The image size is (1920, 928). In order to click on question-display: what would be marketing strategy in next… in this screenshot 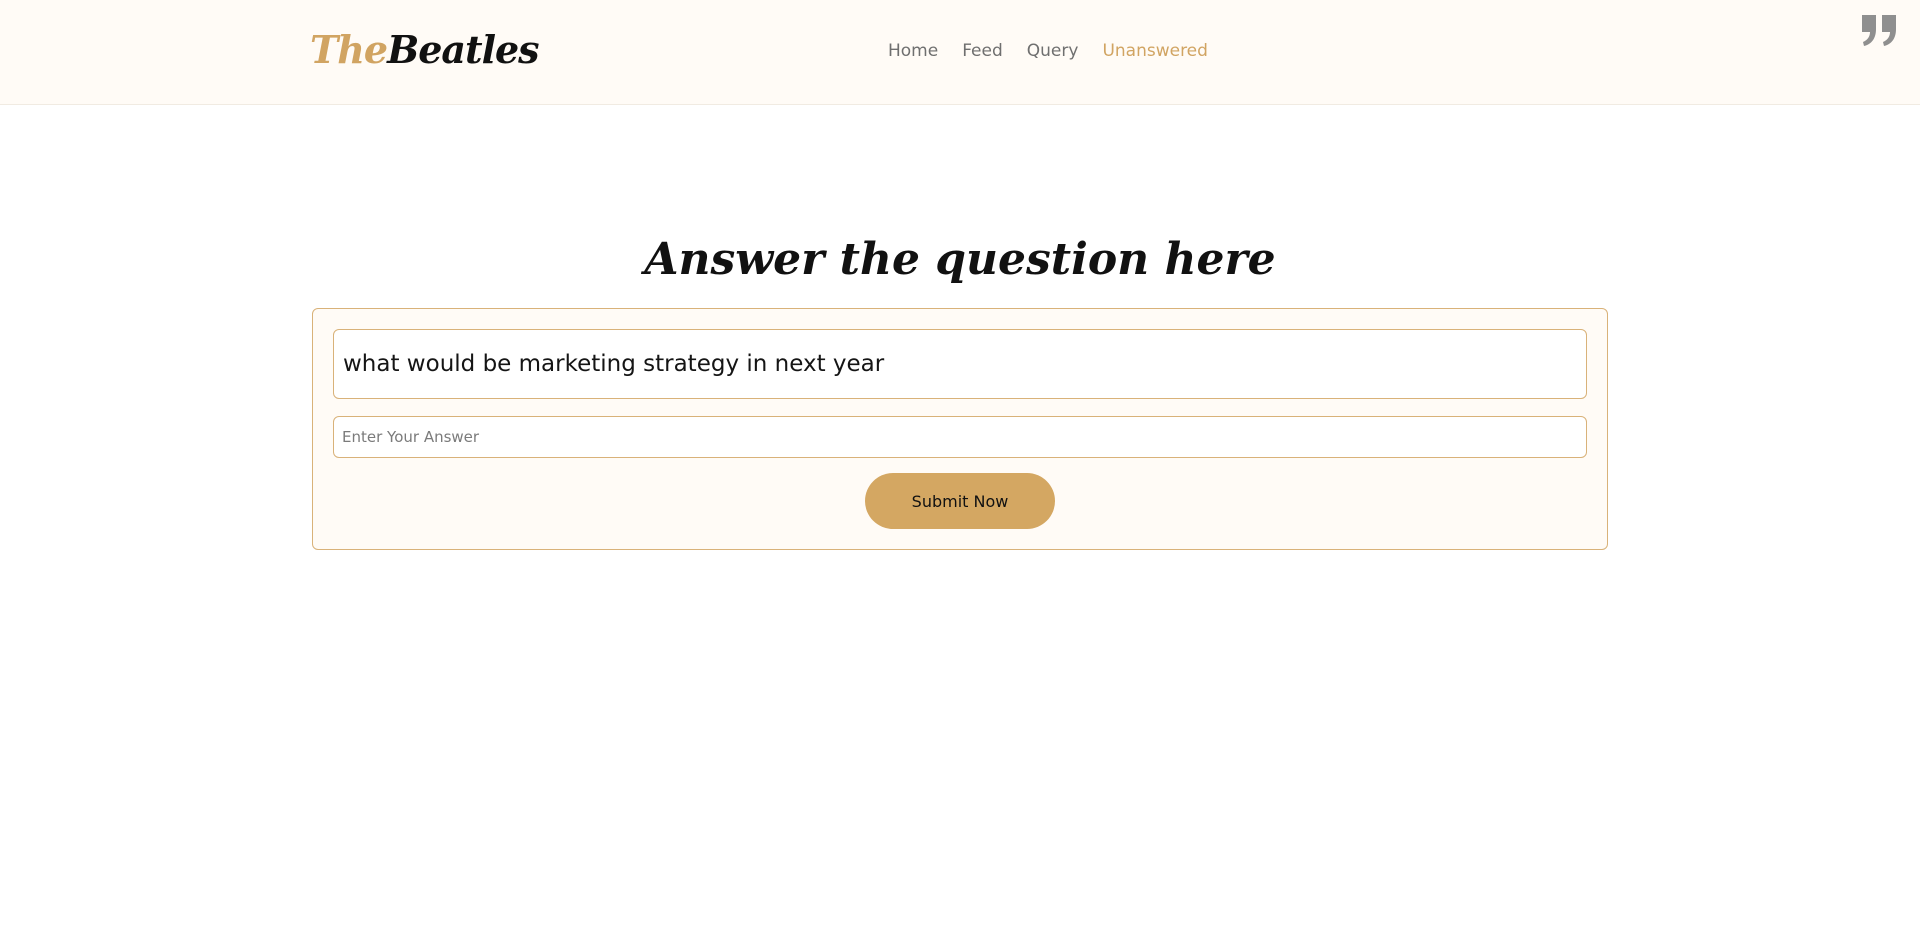, I will do `click(960, 364)`.